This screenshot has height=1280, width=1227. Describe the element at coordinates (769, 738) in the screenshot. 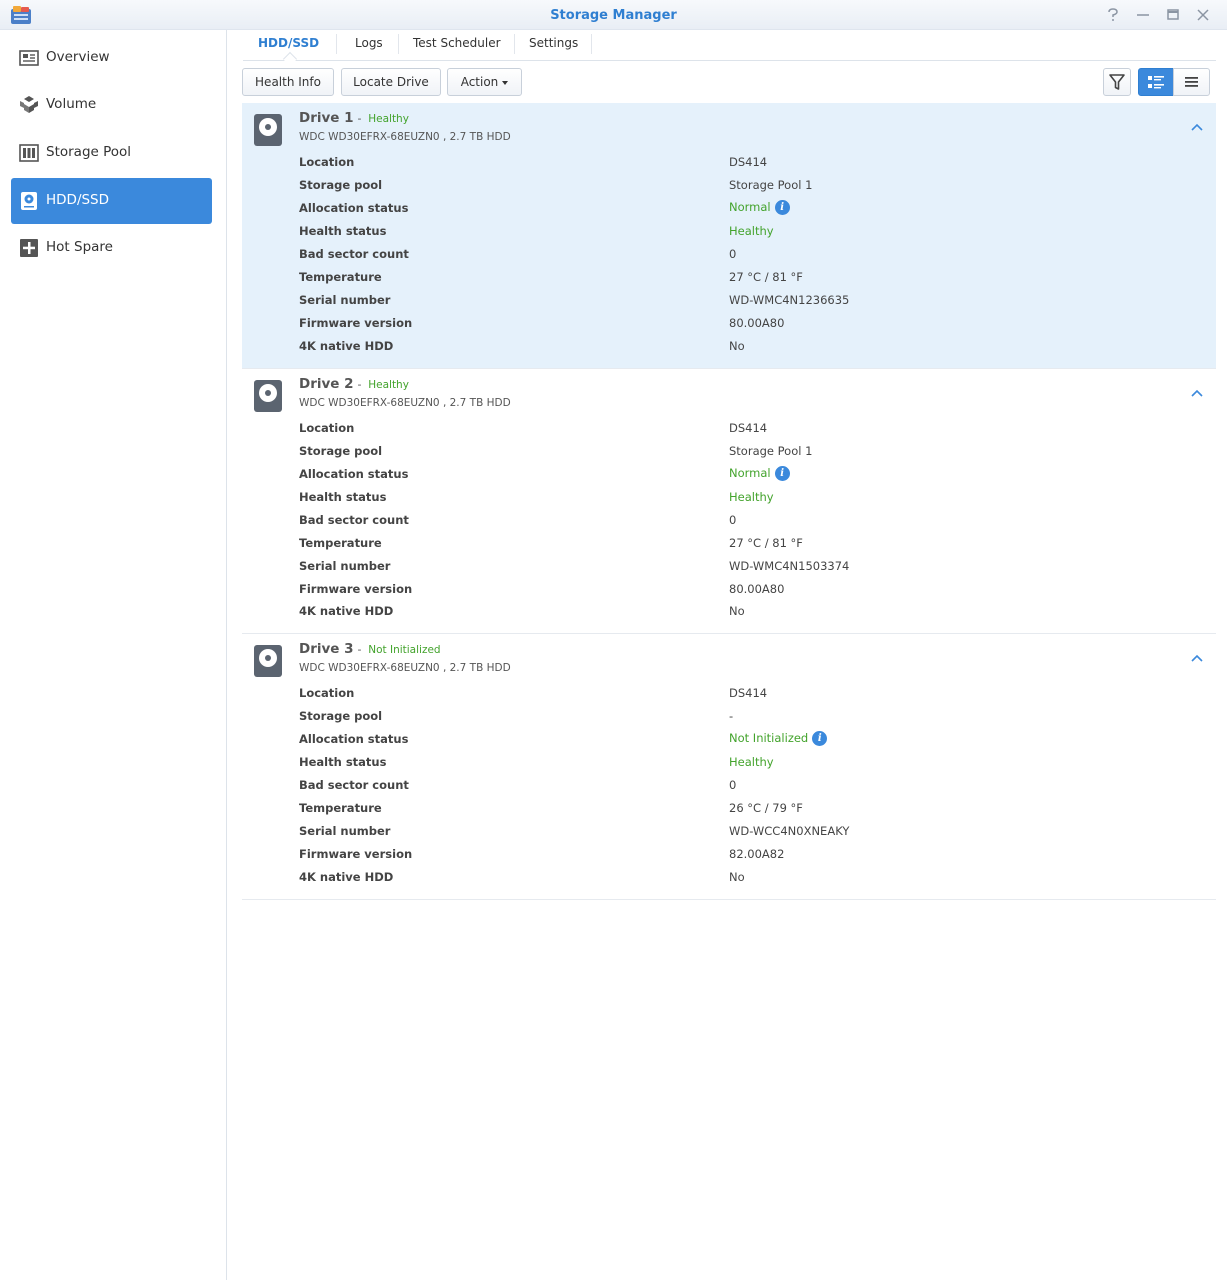

I see `allocation-status-text: Not Initialized` at that location.